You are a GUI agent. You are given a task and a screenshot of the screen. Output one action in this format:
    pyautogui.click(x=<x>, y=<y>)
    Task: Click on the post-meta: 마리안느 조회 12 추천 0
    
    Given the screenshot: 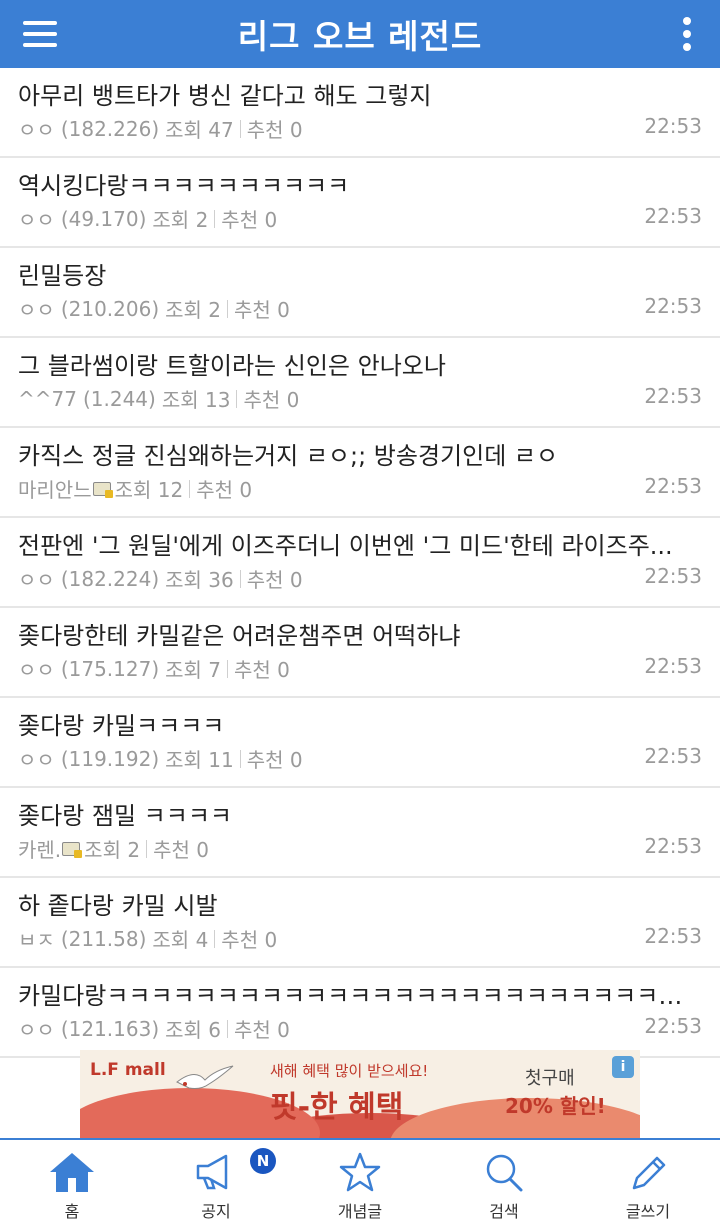 What is the action you would take?
    pyautogui.click(x=135, y=488)
    